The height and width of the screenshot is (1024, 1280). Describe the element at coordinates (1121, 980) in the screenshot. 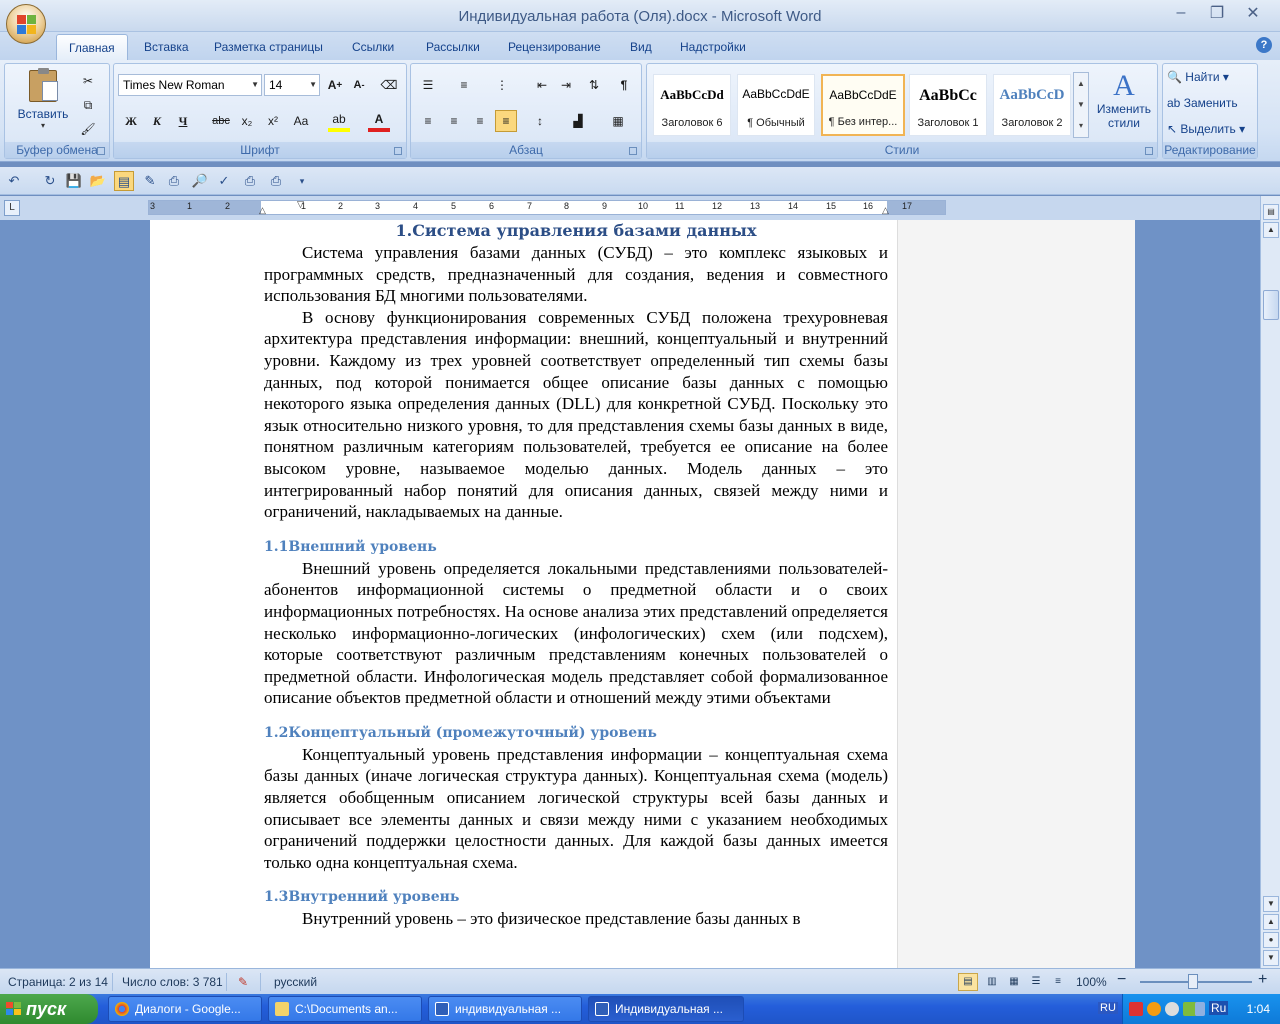

I see `zoom-out-button: −` at that location.